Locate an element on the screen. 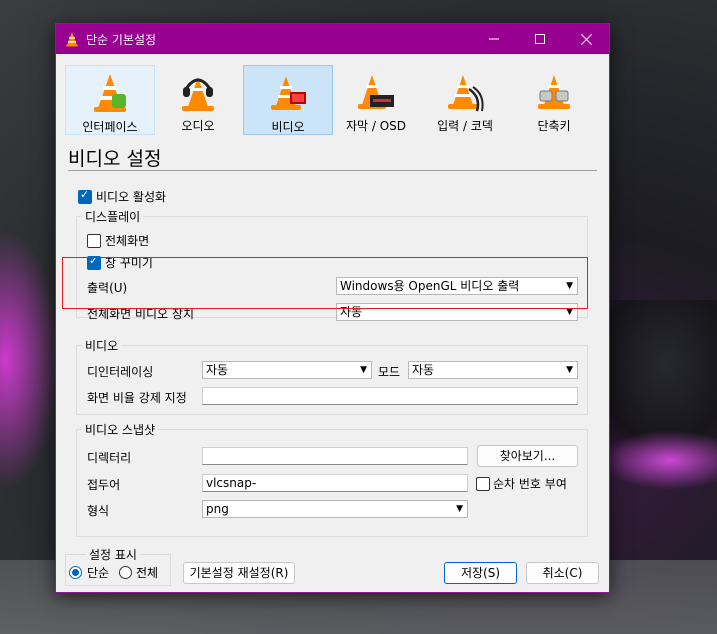 The image size is (717, 634). minimize-icon is located at coordinates (494, 39).